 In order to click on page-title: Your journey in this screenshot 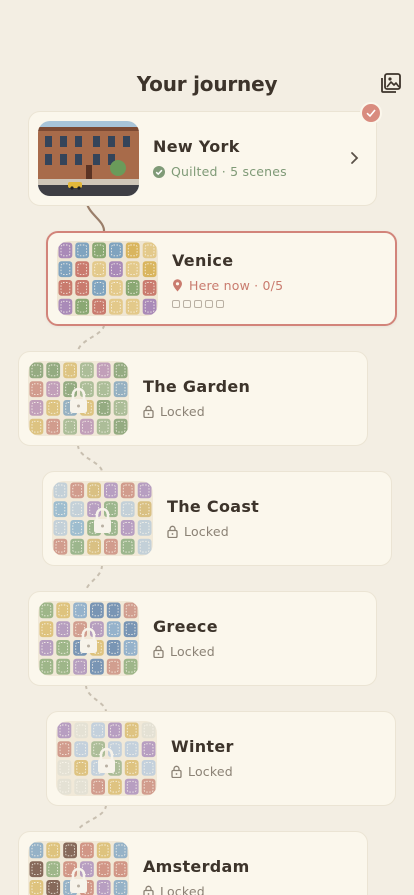, I will do `click(207, 84)`.